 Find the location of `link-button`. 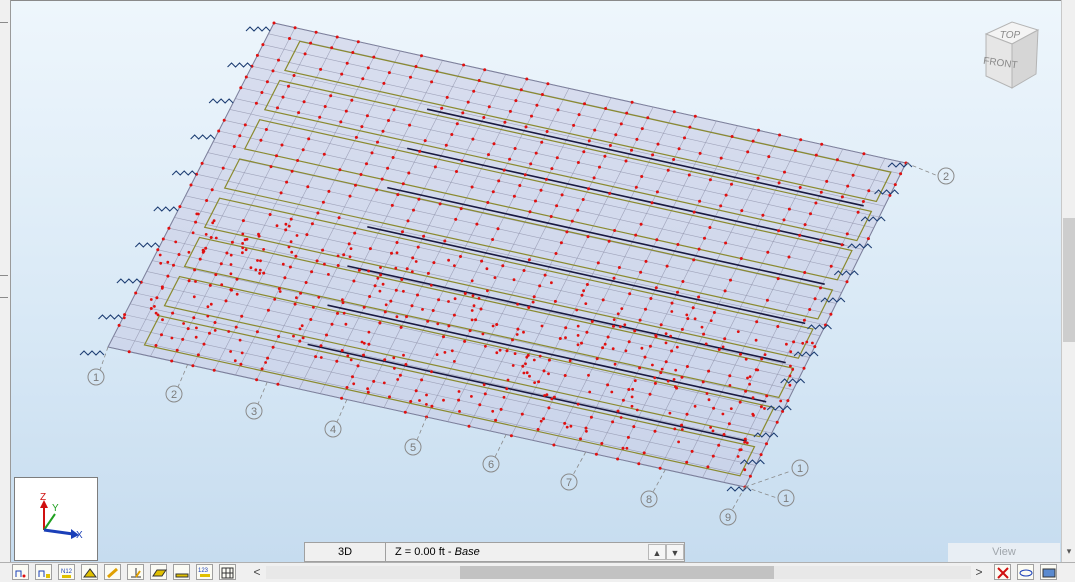

link-button is located at coordinates (1025, 572).